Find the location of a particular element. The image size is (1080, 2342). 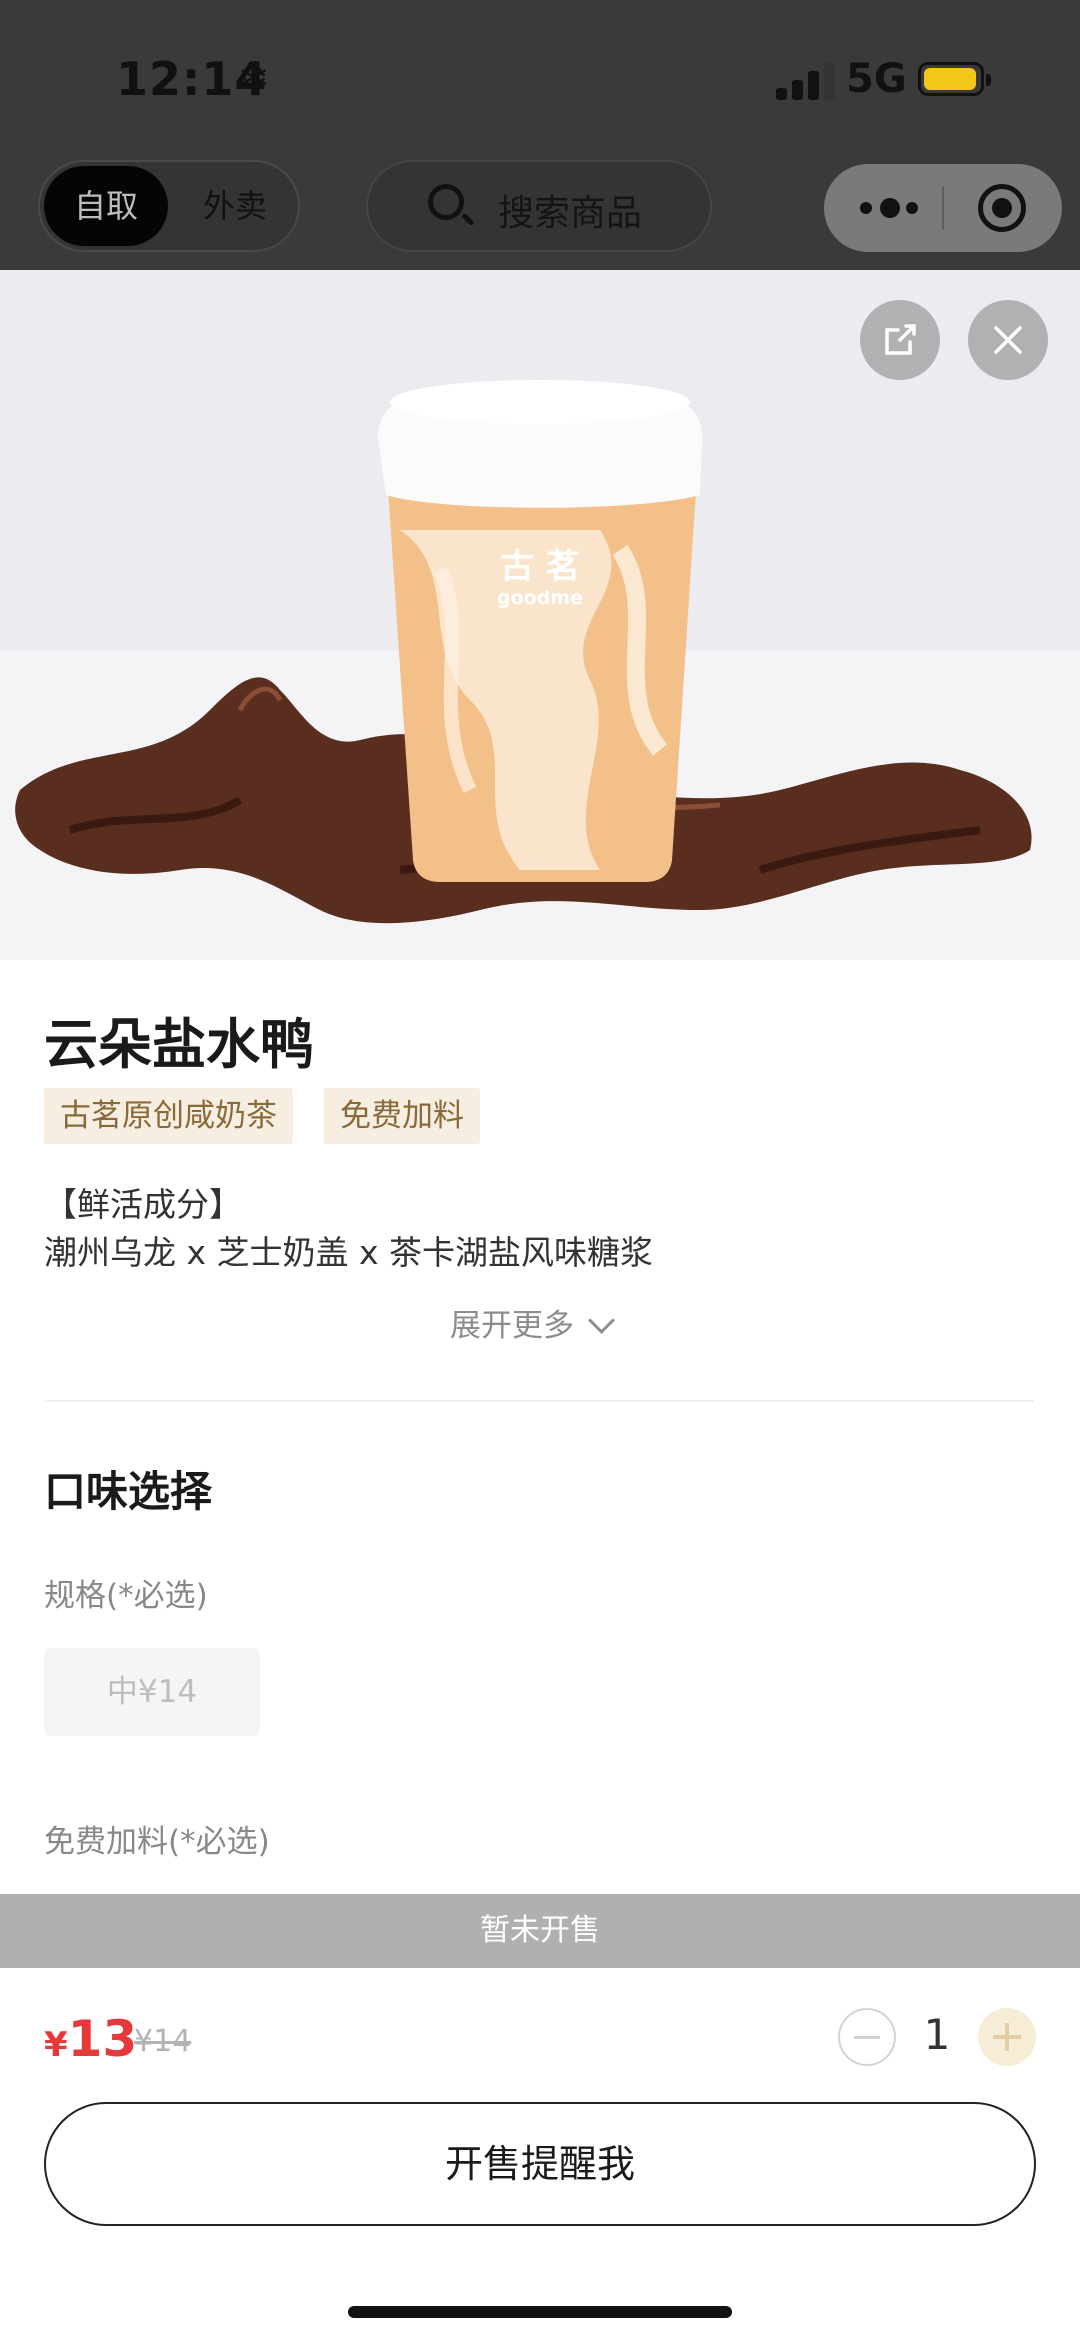

decrease-quantity-button is located at coordinates (867, 2037).